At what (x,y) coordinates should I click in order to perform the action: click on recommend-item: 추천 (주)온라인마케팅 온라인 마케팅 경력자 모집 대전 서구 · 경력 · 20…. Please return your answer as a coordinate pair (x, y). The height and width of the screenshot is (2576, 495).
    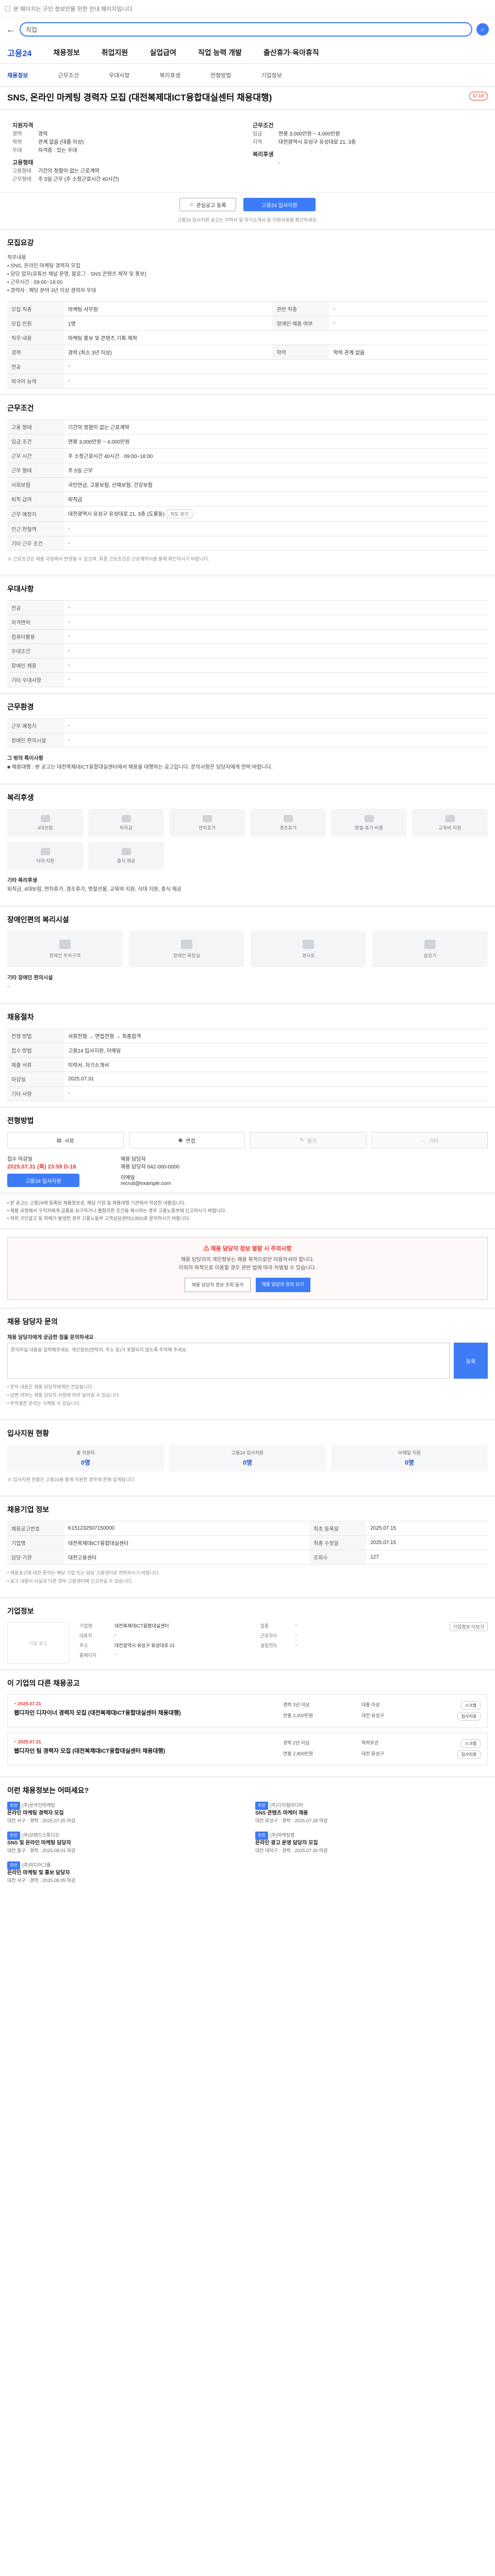
    Looking at the image, I should click on (124, 1813).